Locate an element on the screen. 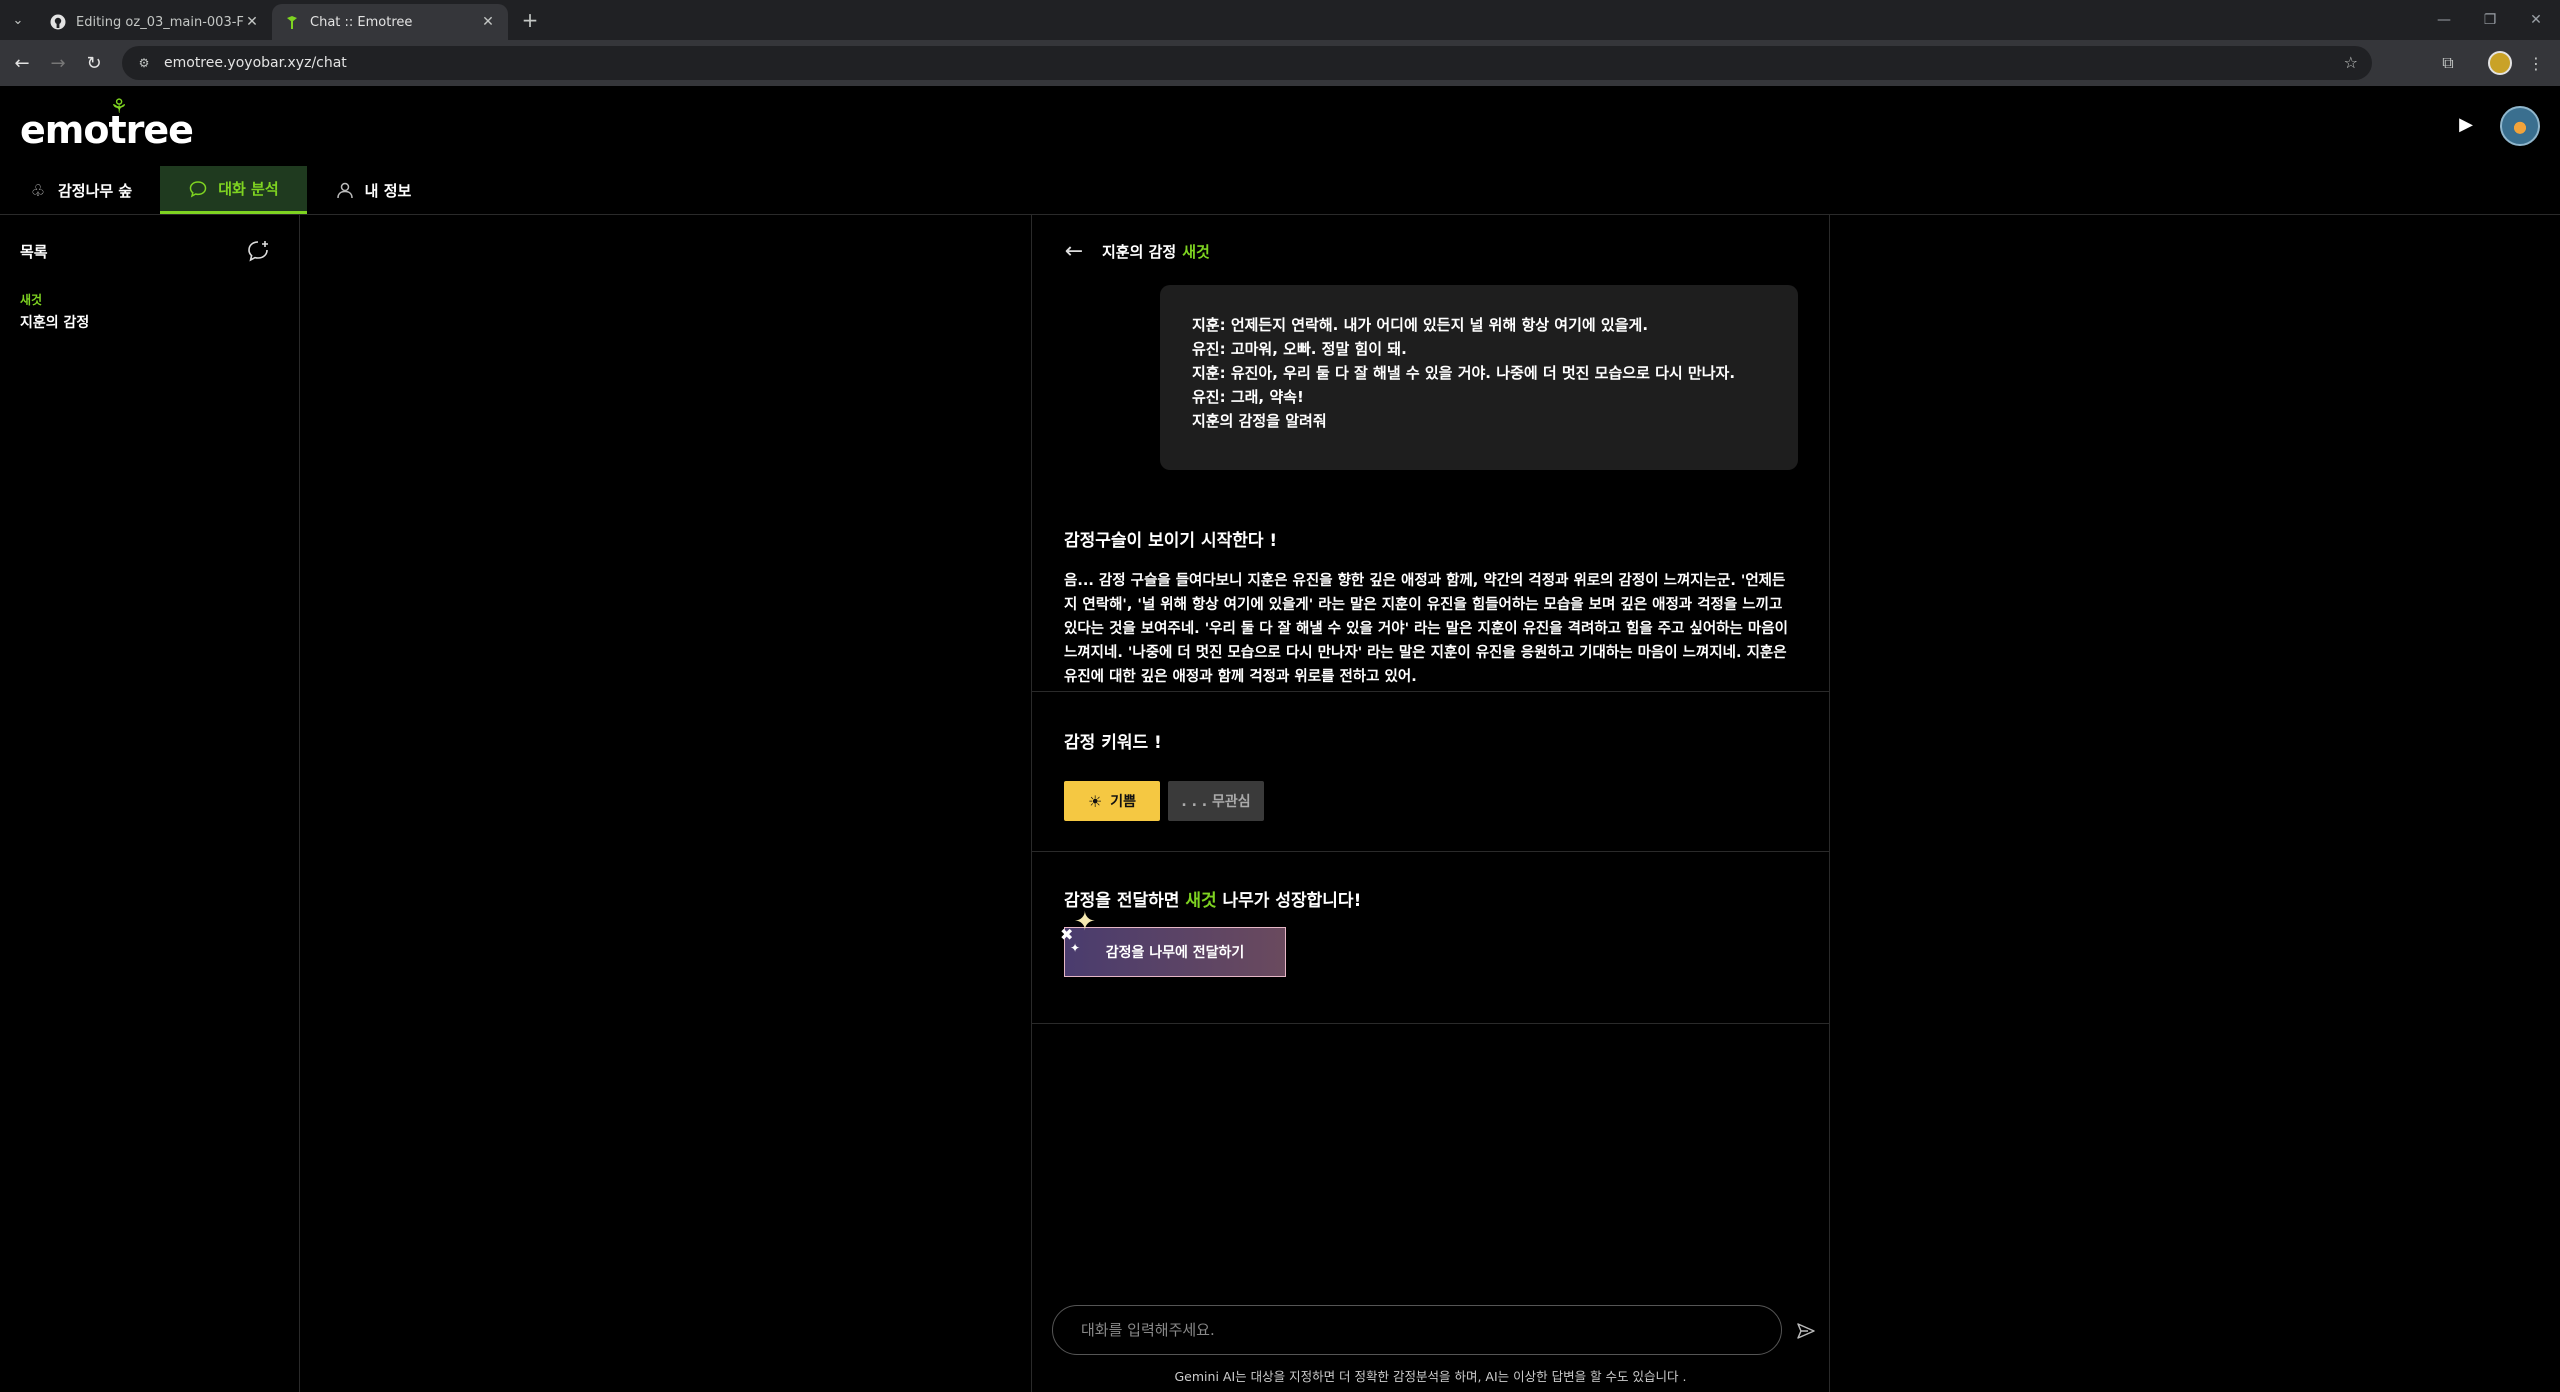 Image resolution: width=2560 pixels, height=1392 pixels. keyword-label: . . . 무관심 is located at coordinates (1216, 802).